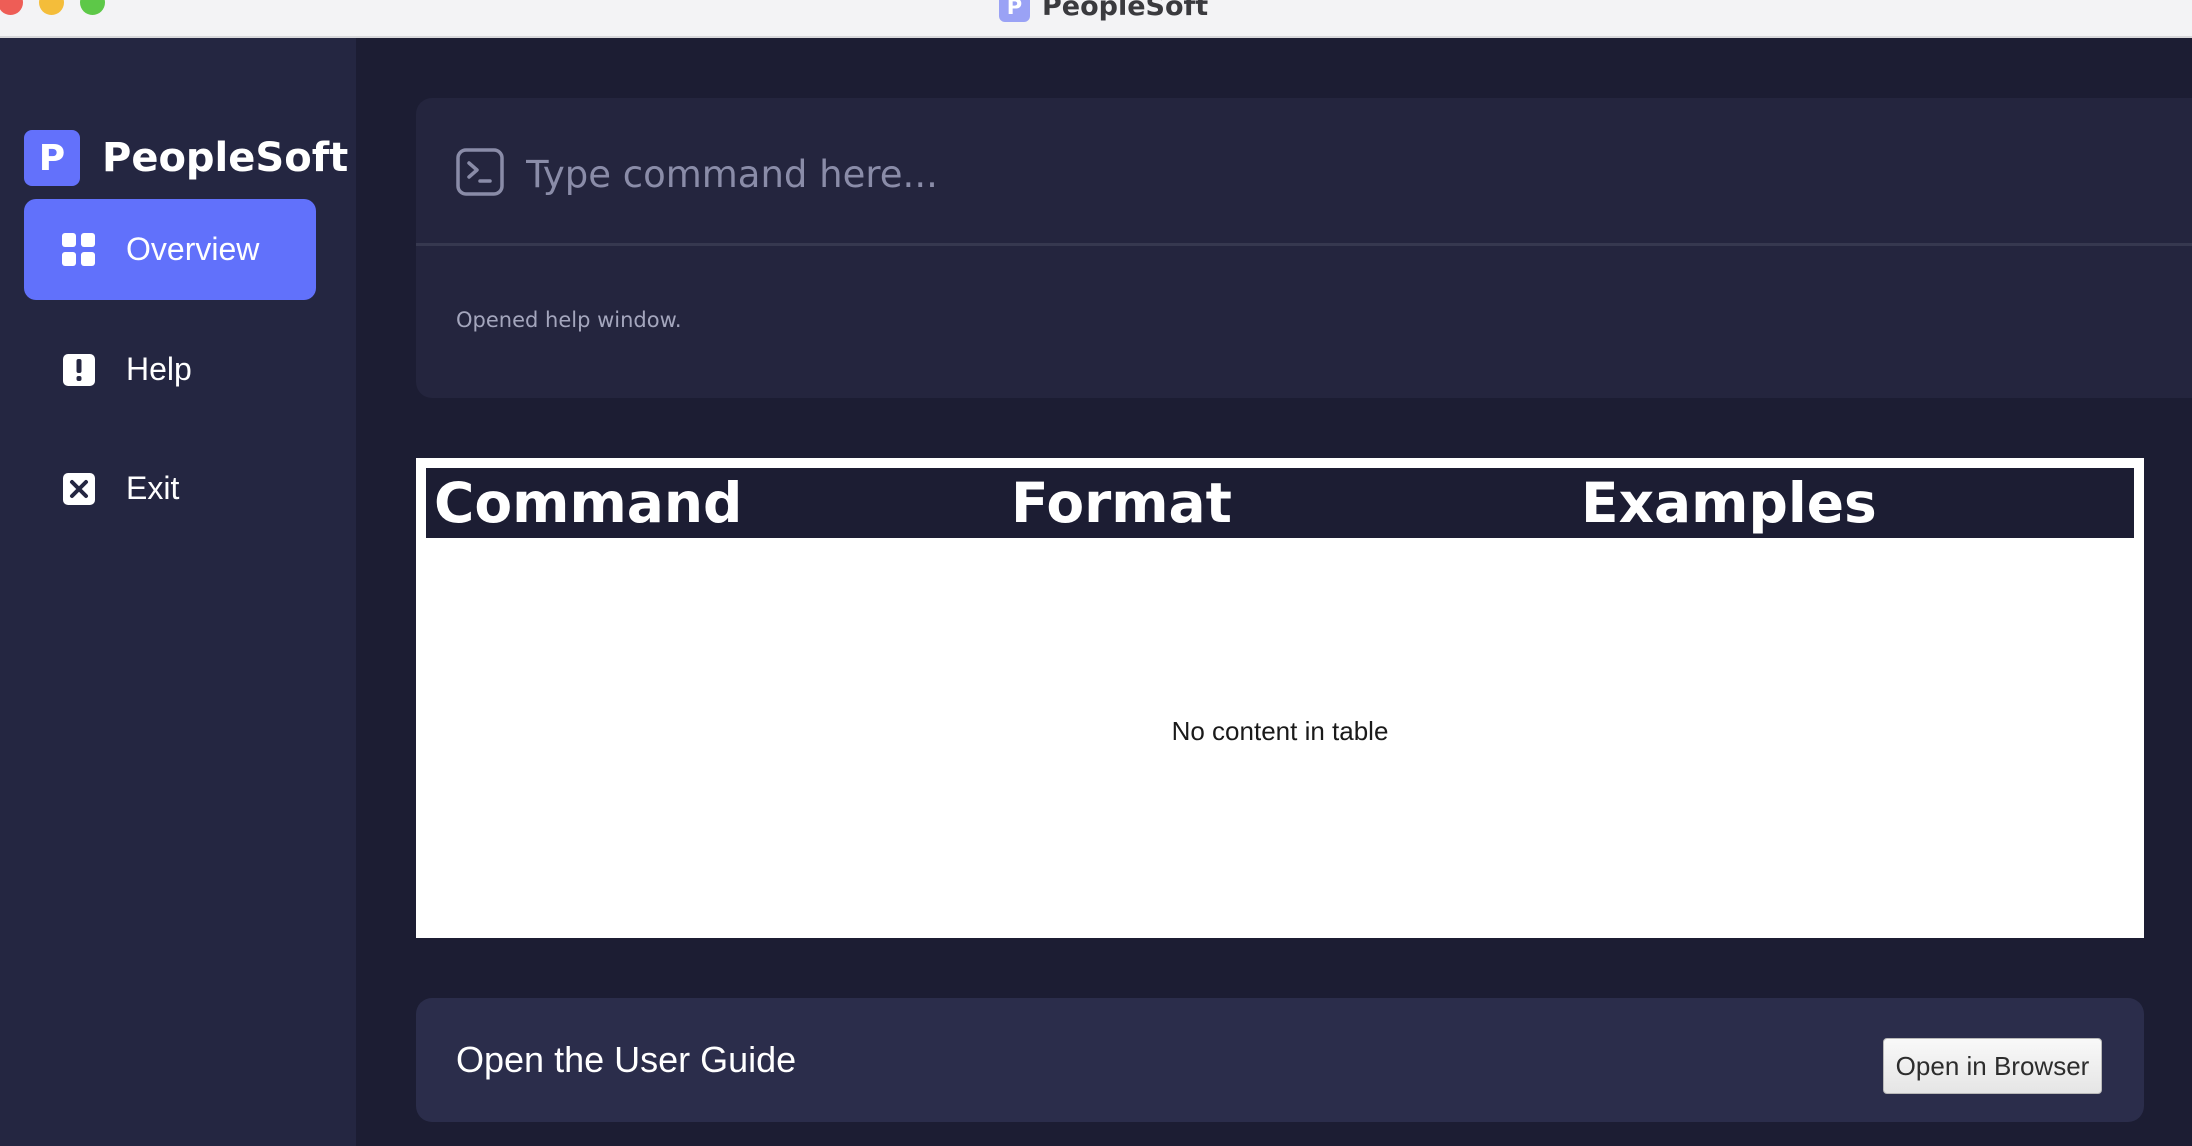  I want to click on window-title-text: PeopleSoft, so click(1125, 11).